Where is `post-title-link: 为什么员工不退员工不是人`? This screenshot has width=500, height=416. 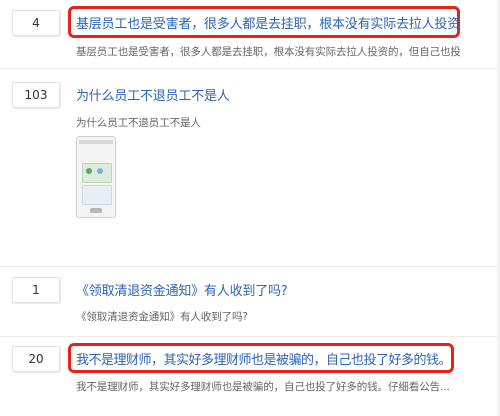 post-title-link: 为什么员工不退员工不是人 is located at coordinates (153, 94).